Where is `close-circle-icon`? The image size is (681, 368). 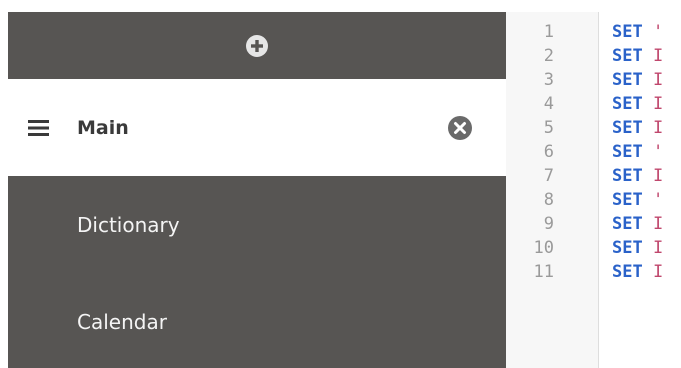
close-circle-icon is located at coordinates (460, 127).